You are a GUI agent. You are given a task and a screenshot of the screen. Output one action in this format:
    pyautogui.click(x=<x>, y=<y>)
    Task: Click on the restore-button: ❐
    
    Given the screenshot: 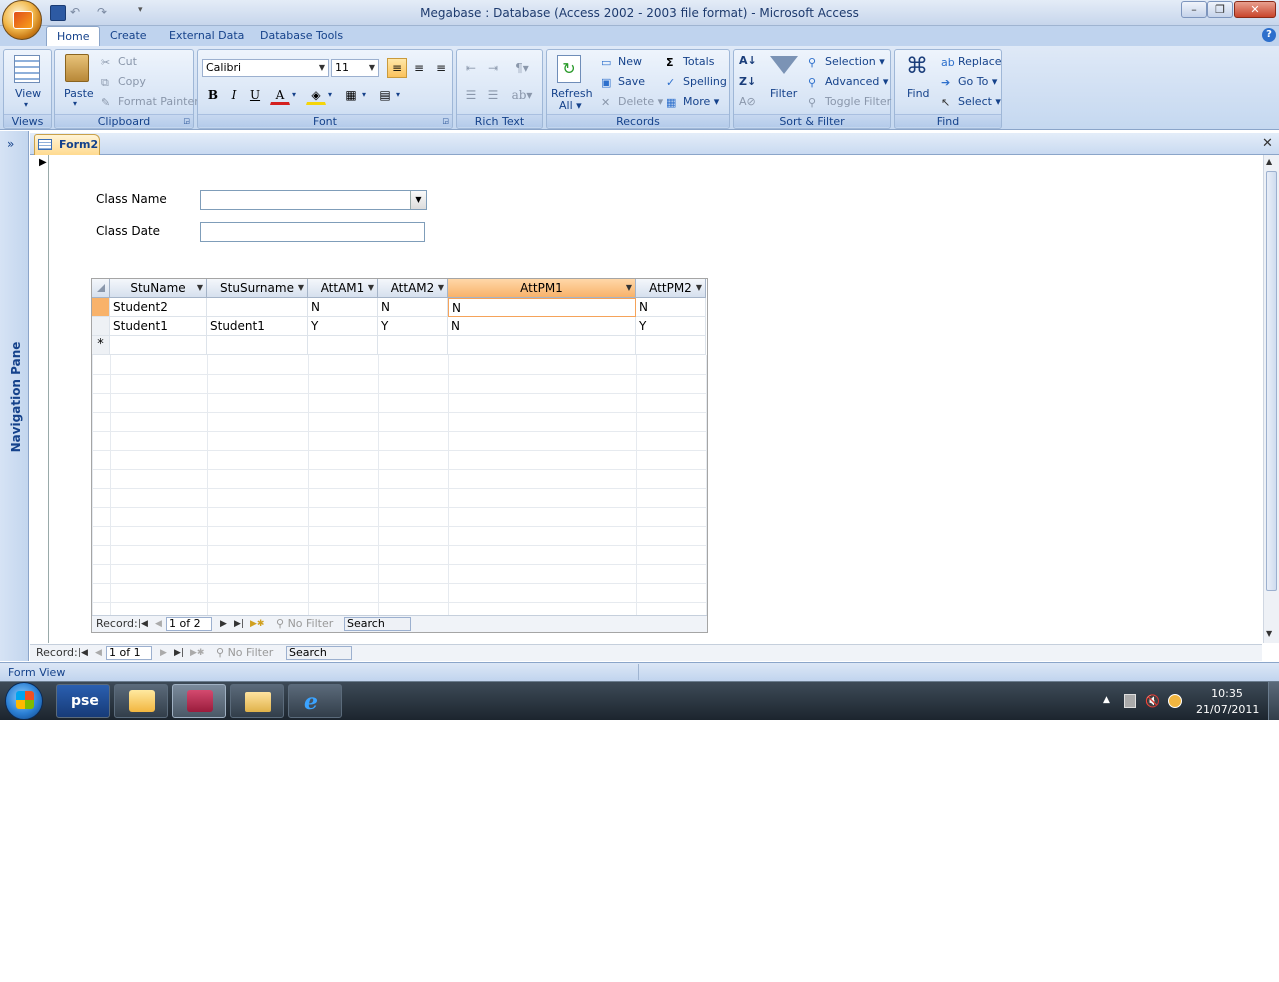 What is the action you would take?
    pyautogui.click(x=1220, y=9)
    